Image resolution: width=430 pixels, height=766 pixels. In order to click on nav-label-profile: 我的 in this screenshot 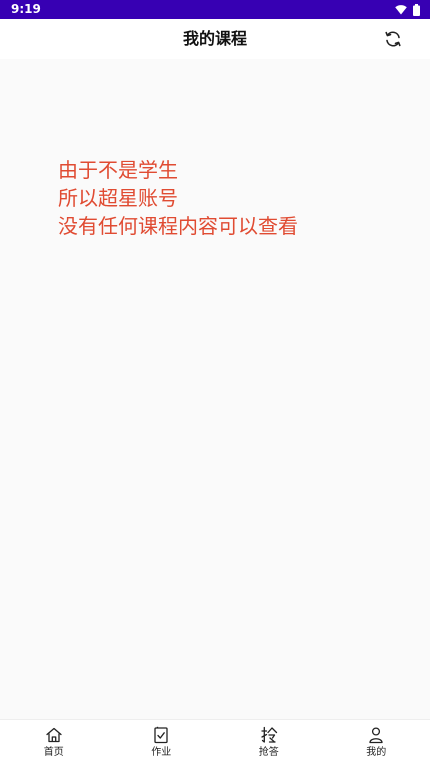, I will do `click(376, 752)`.